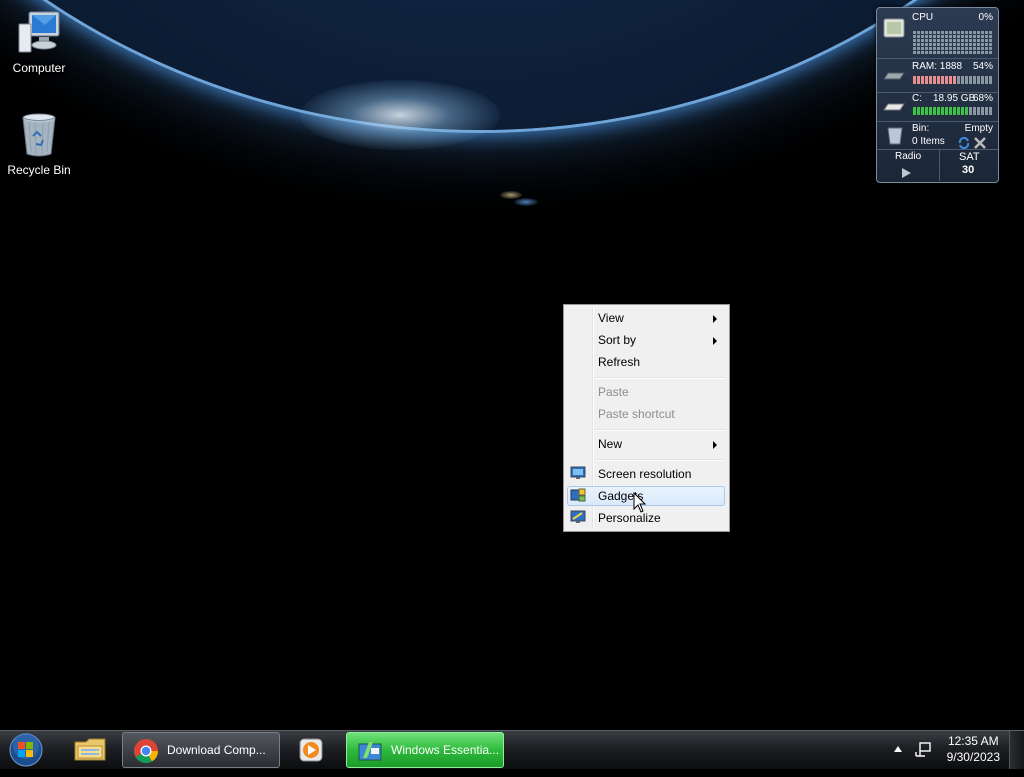  What do you see at coordinates (968, 170) in the screenshot?
I see `day-number: 30` at bounding box center [968, 170].